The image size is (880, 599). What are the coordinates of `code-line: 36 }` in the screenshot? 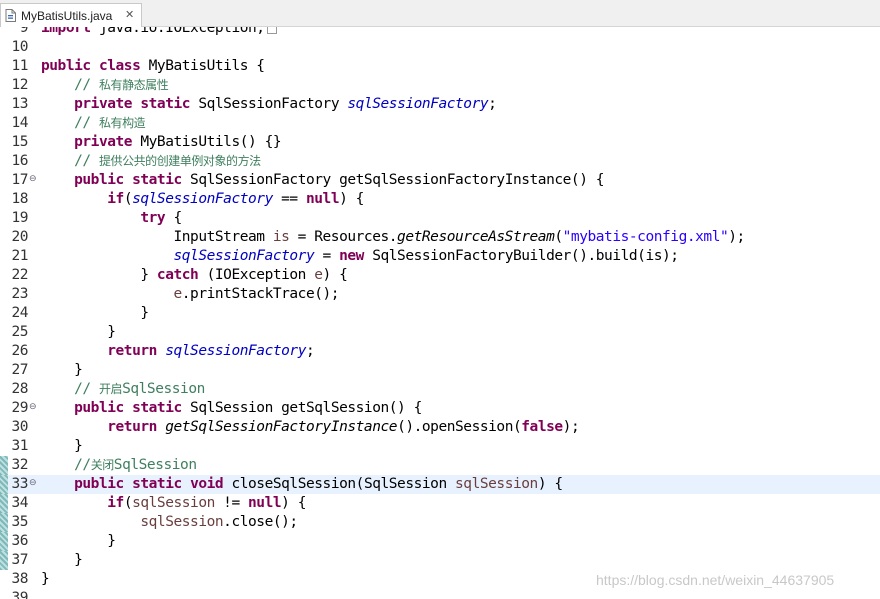 It's located at (440, 541).